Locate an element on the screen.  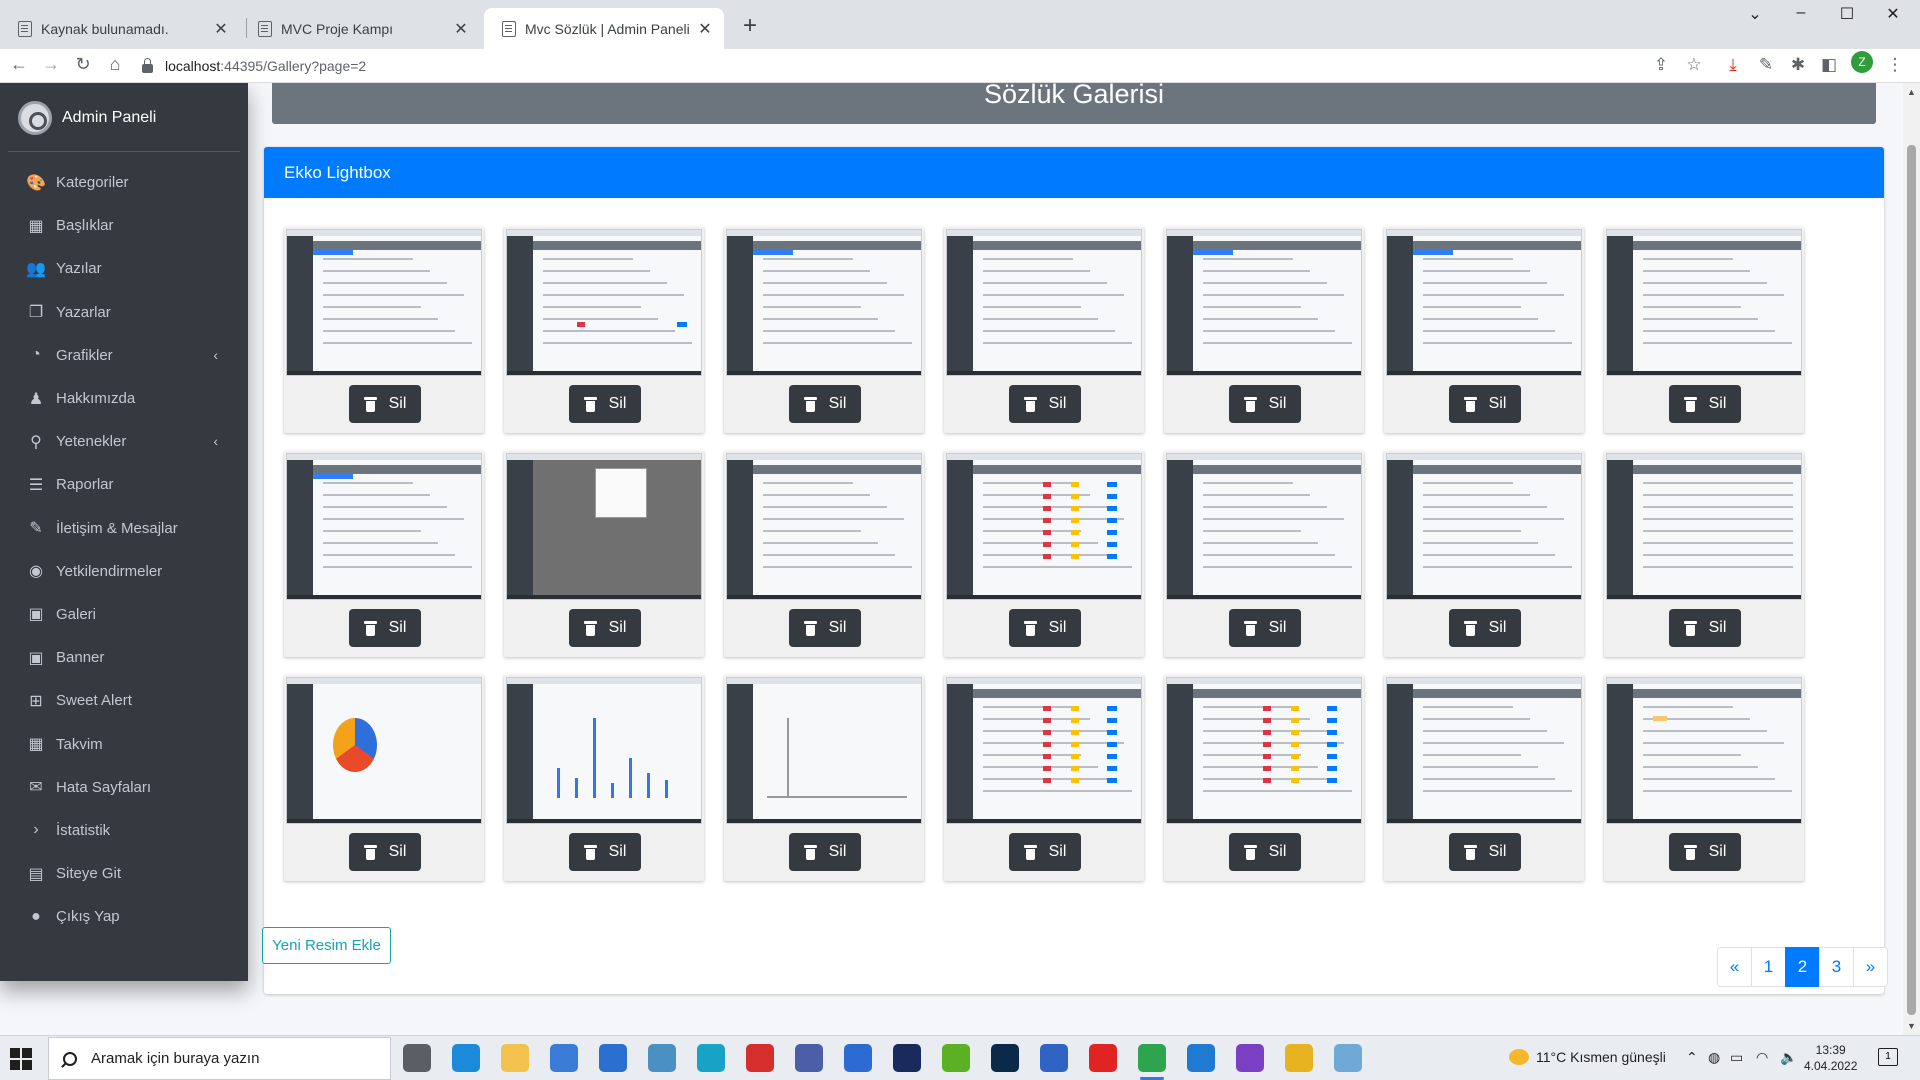
file-explorer-icon is located at coordinates (515, 1058).